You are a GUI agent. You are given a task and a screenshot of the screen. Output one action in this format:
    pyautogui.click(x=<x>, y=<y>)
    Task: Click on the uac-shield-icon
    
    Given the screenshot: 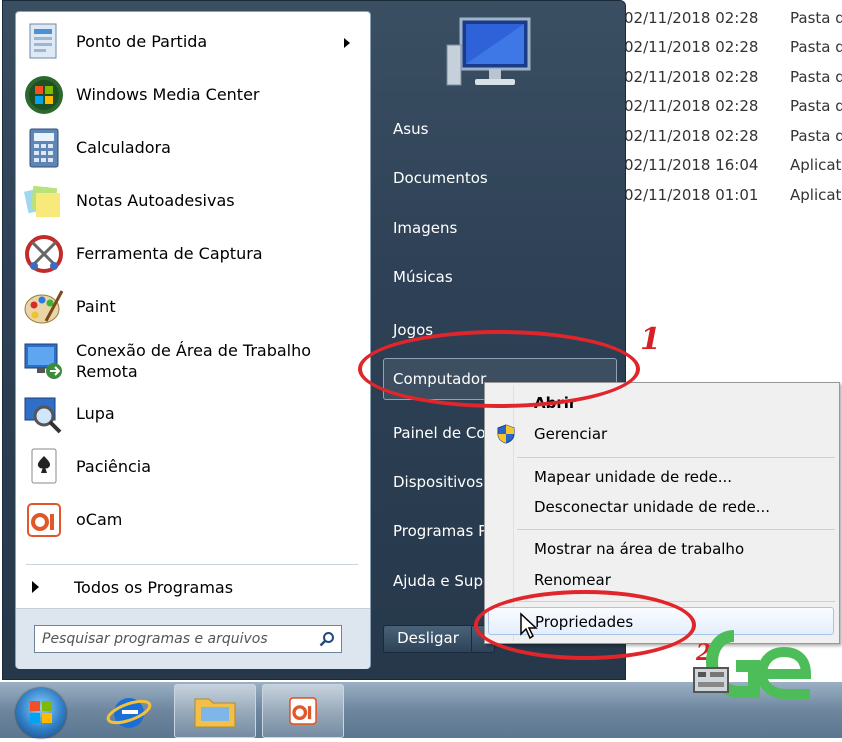 What is the action you would take?
    pyautogui.click(x=506, y=434)
    